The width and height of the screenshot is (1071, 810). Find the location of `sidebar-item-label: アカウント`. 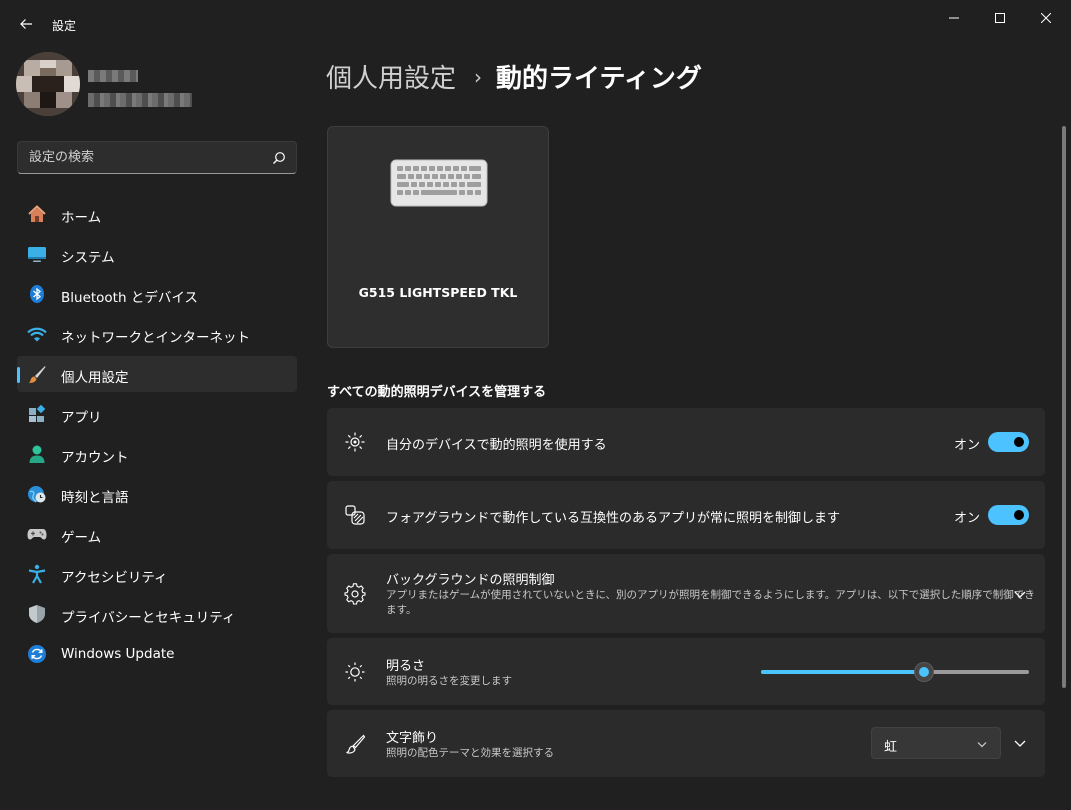

sidebar-item-label: アカウント is located at coordinates (95, 458).